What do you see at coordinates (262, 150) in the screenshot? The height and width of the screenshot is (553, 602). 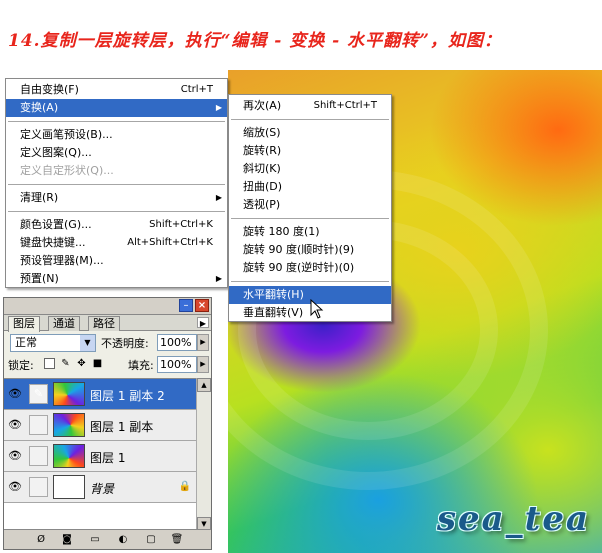 I see `menu-item-label: 旋转(R)` at bounding box center [262, 150].